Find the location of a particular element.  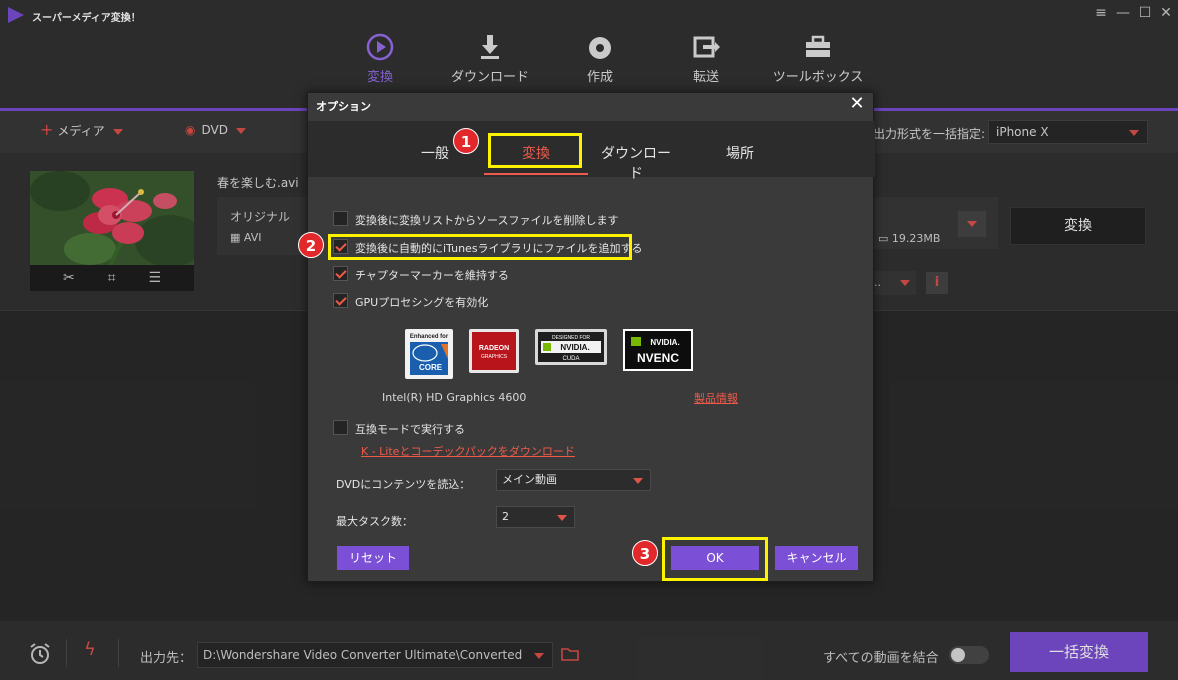

dvd-load-select: メイン動画 is located at coordinates (573, 480).